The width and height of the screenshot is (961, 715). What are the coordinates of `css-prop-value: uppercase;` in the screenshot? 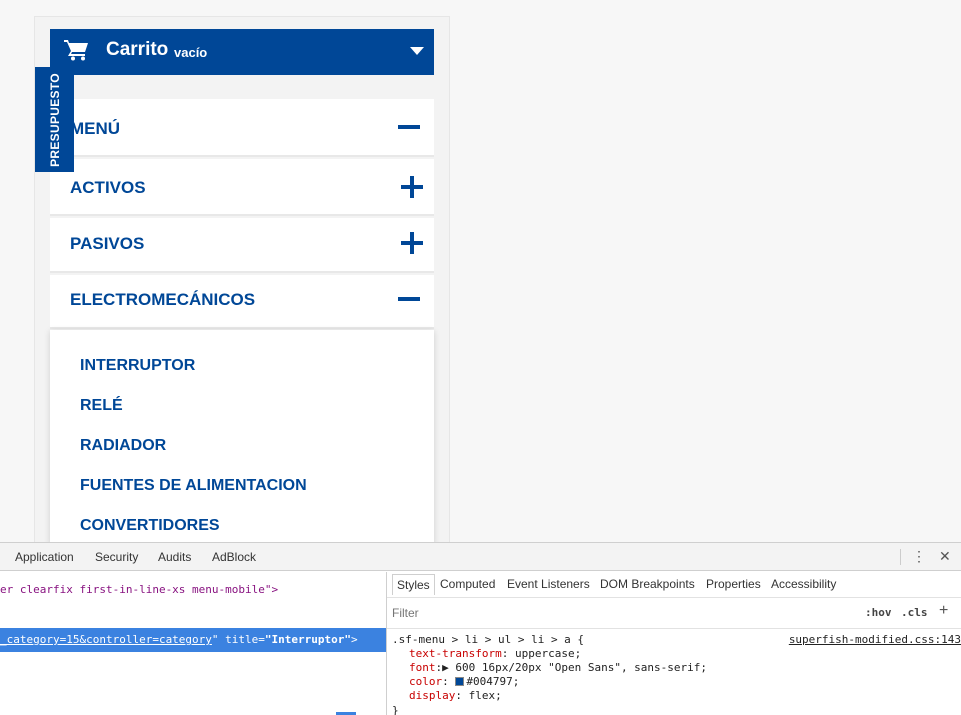 It's located at (548, 653).